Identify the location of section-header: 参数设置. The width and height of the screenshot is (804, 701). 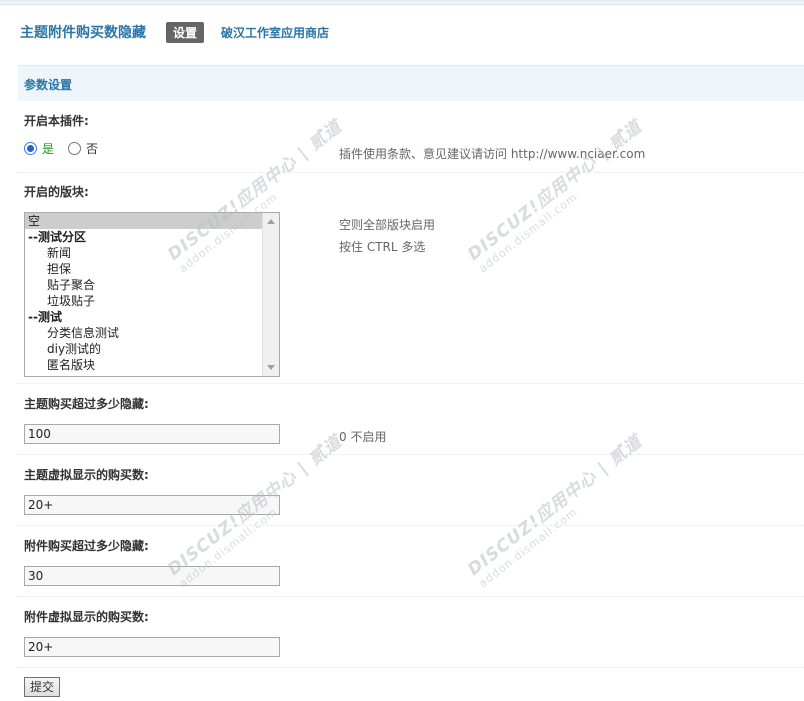
(411, 83).